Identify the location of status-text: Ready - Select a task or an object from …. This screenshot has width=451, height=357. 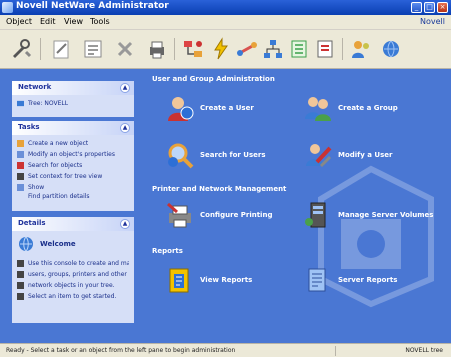
(121, 350).